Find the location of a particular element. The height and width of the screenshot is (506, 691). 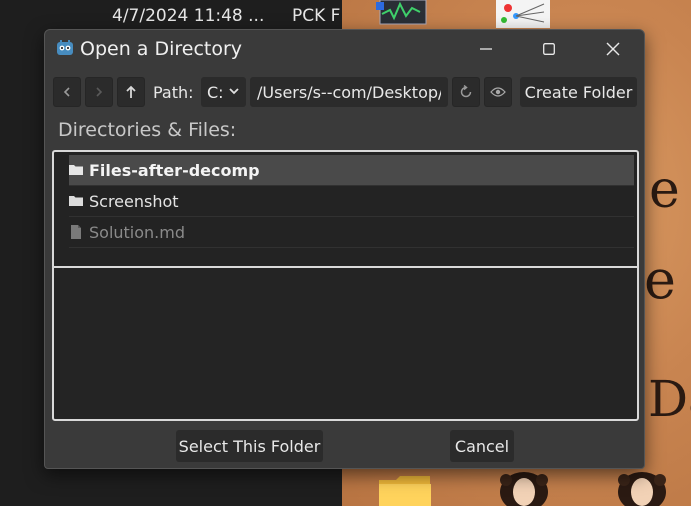

refresh-icon is located at coordinates (466, 91).